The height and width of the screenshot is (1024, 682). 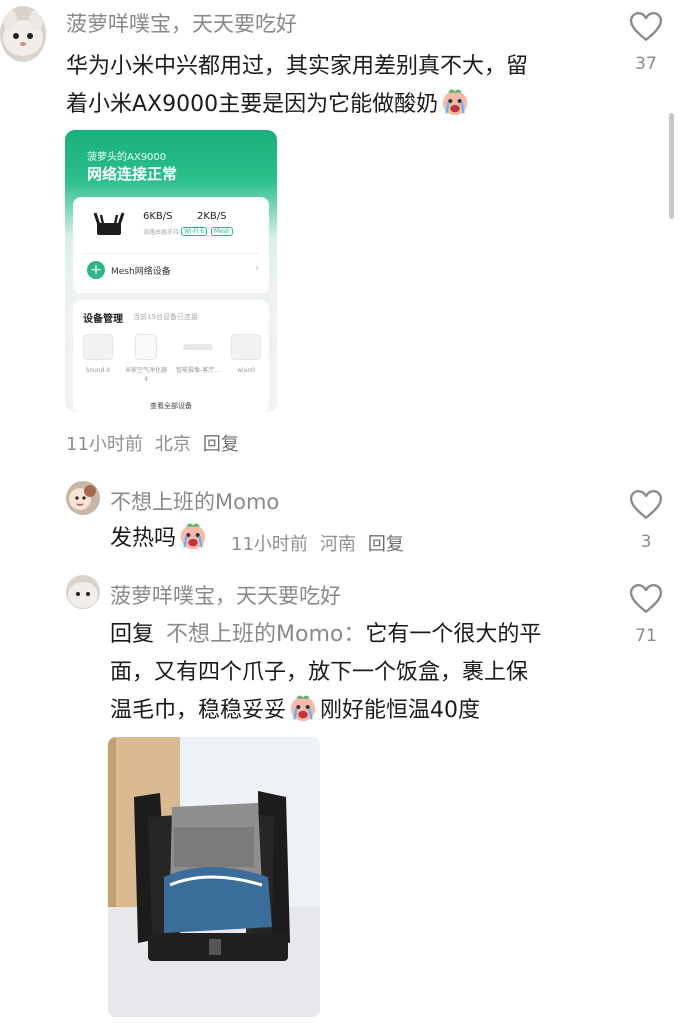 What do you see at coordinates (171, 406) in the screenshot?
I see `view-all-devices: 查看全部设备` at bounding box center [171, 406].